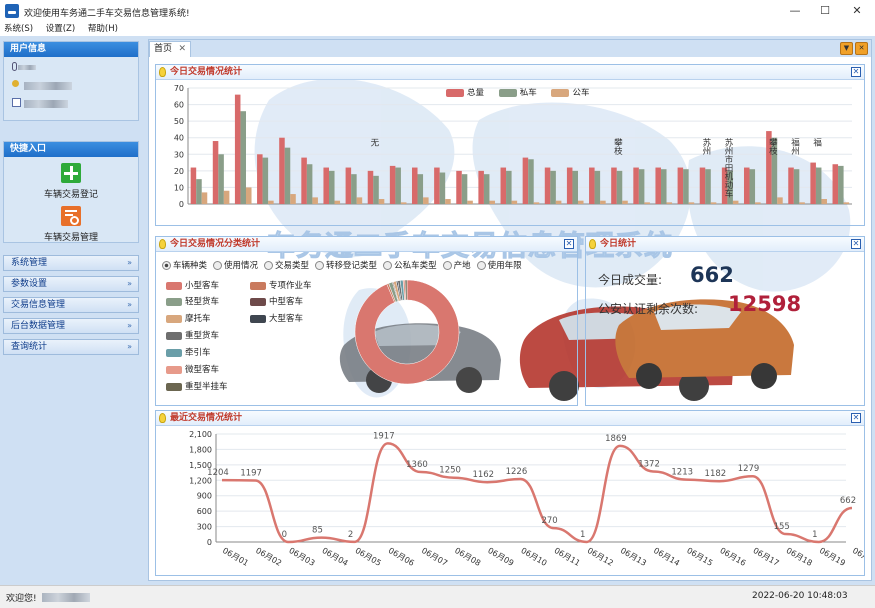  Describe the element at coordinates (286, 319) in the screenshot. I see `legend-label: 大型客车` at that location.